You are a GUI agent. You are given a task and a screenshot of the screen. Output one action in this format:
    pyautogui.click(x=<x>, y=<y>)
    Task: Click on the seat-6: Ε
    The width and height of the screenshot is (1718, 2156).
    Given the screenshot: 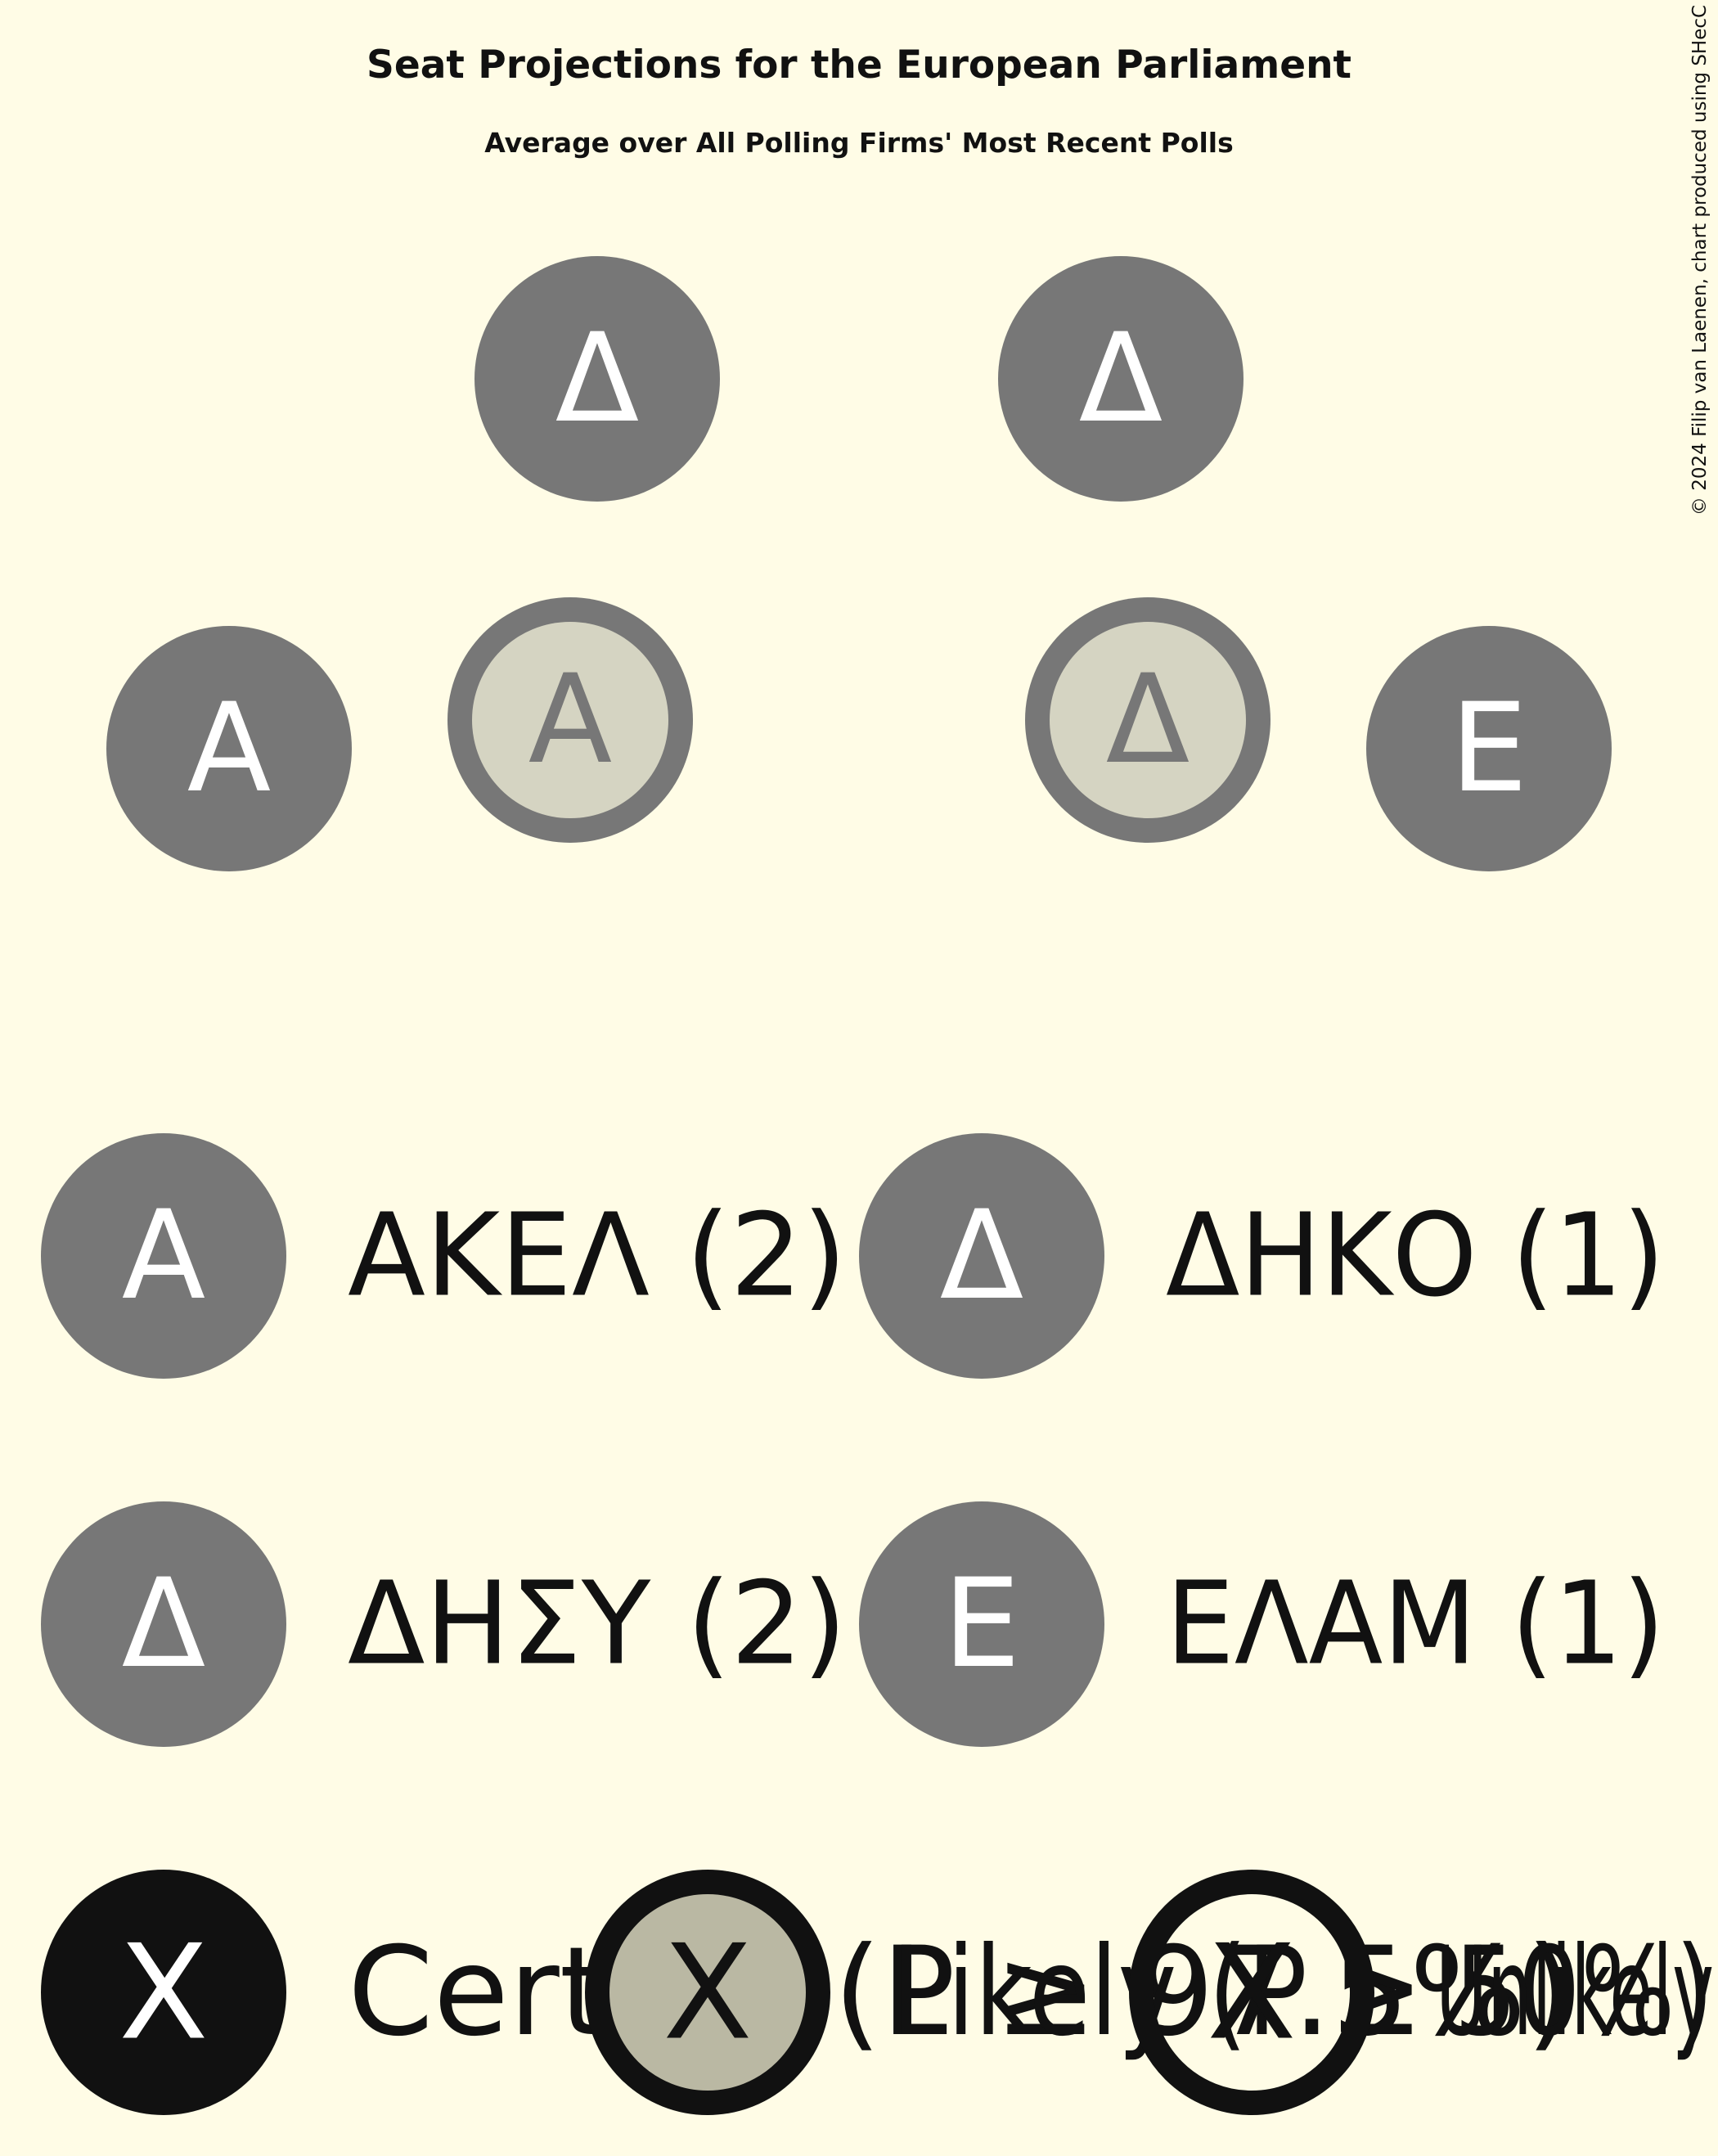 What is the action you would take?
    pyautogui.click(x=1489, y=749)
    